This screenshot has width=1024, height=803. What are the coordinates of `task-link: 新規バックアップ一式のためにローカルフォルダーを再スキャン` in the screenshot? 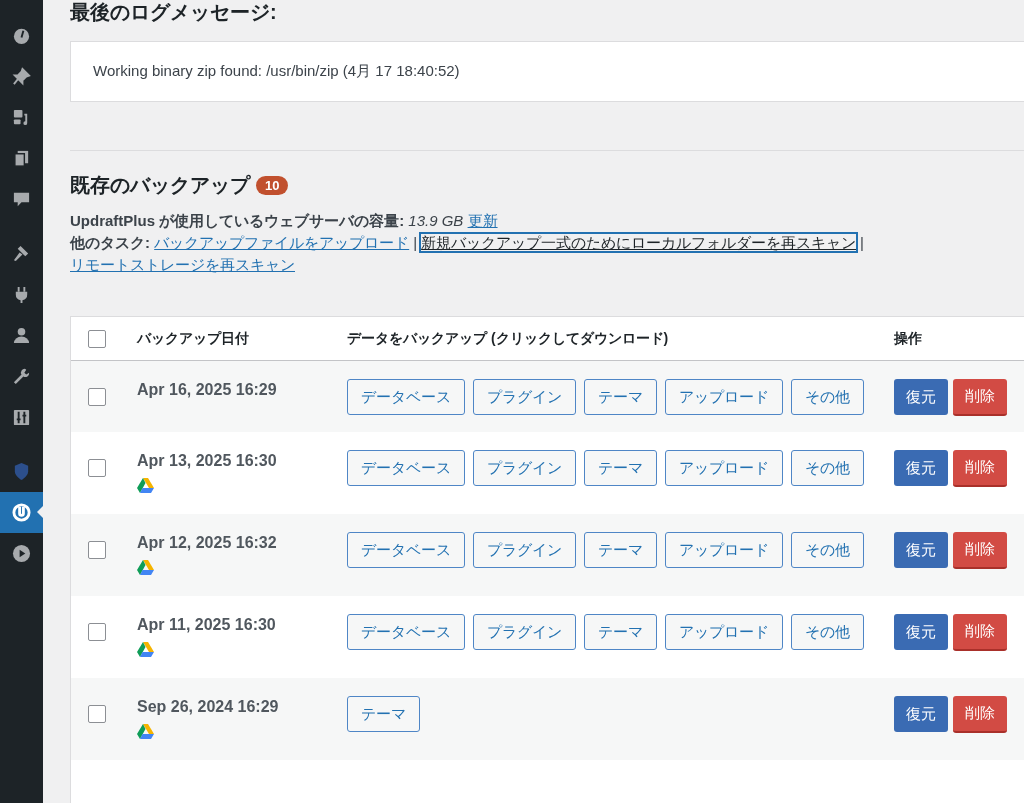 It's located at (639, 242).